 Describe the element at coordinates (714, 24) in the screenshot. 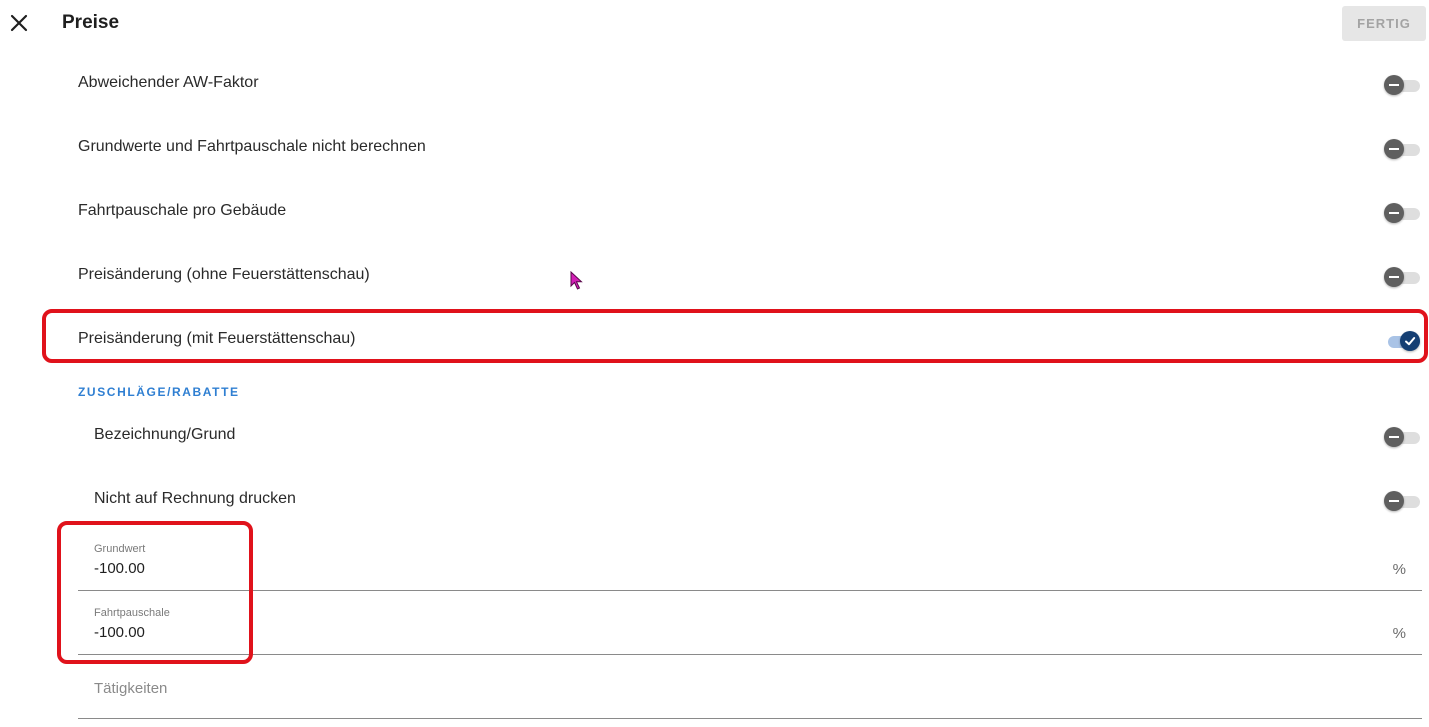

I see `dialog-header: Preise FERTIG` at that location.